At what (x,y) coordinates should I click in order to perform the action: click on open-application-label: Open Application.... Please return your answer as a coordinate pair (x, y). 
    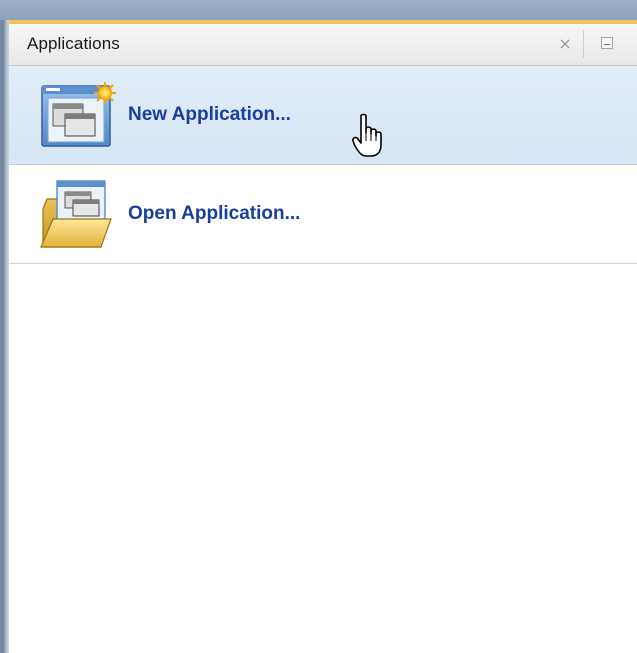
    Looking at the image, I should click on (214, 214).